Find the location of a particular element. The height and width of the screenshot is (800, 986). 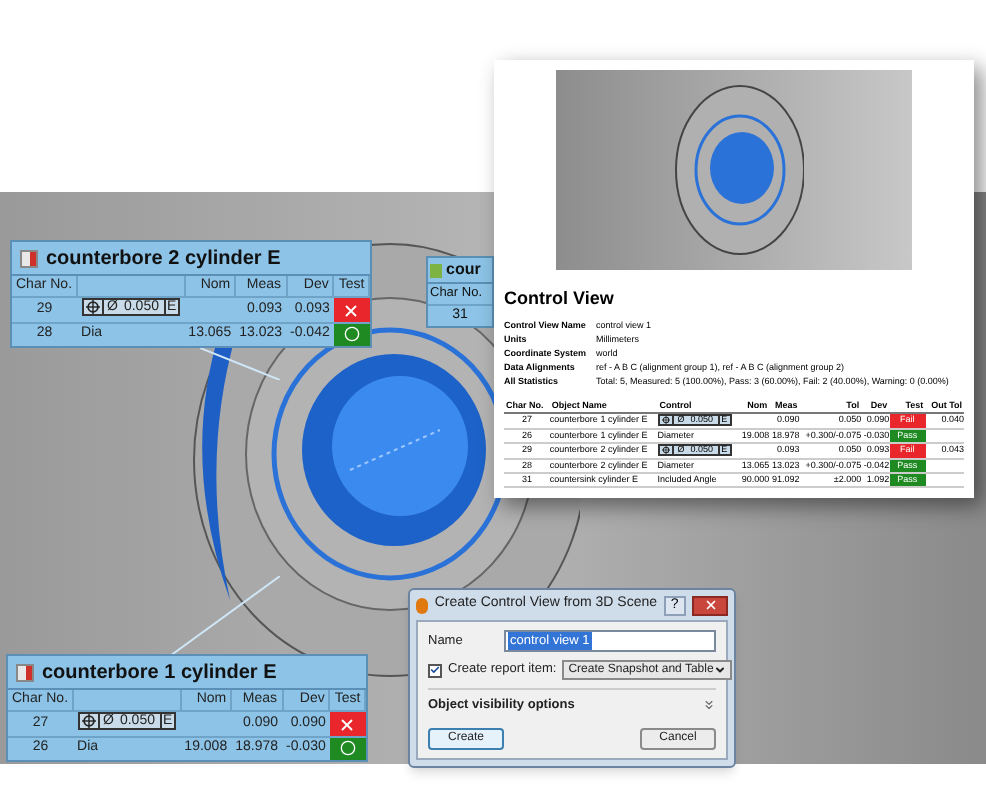

app-icon is located at coordinates (422, 605).